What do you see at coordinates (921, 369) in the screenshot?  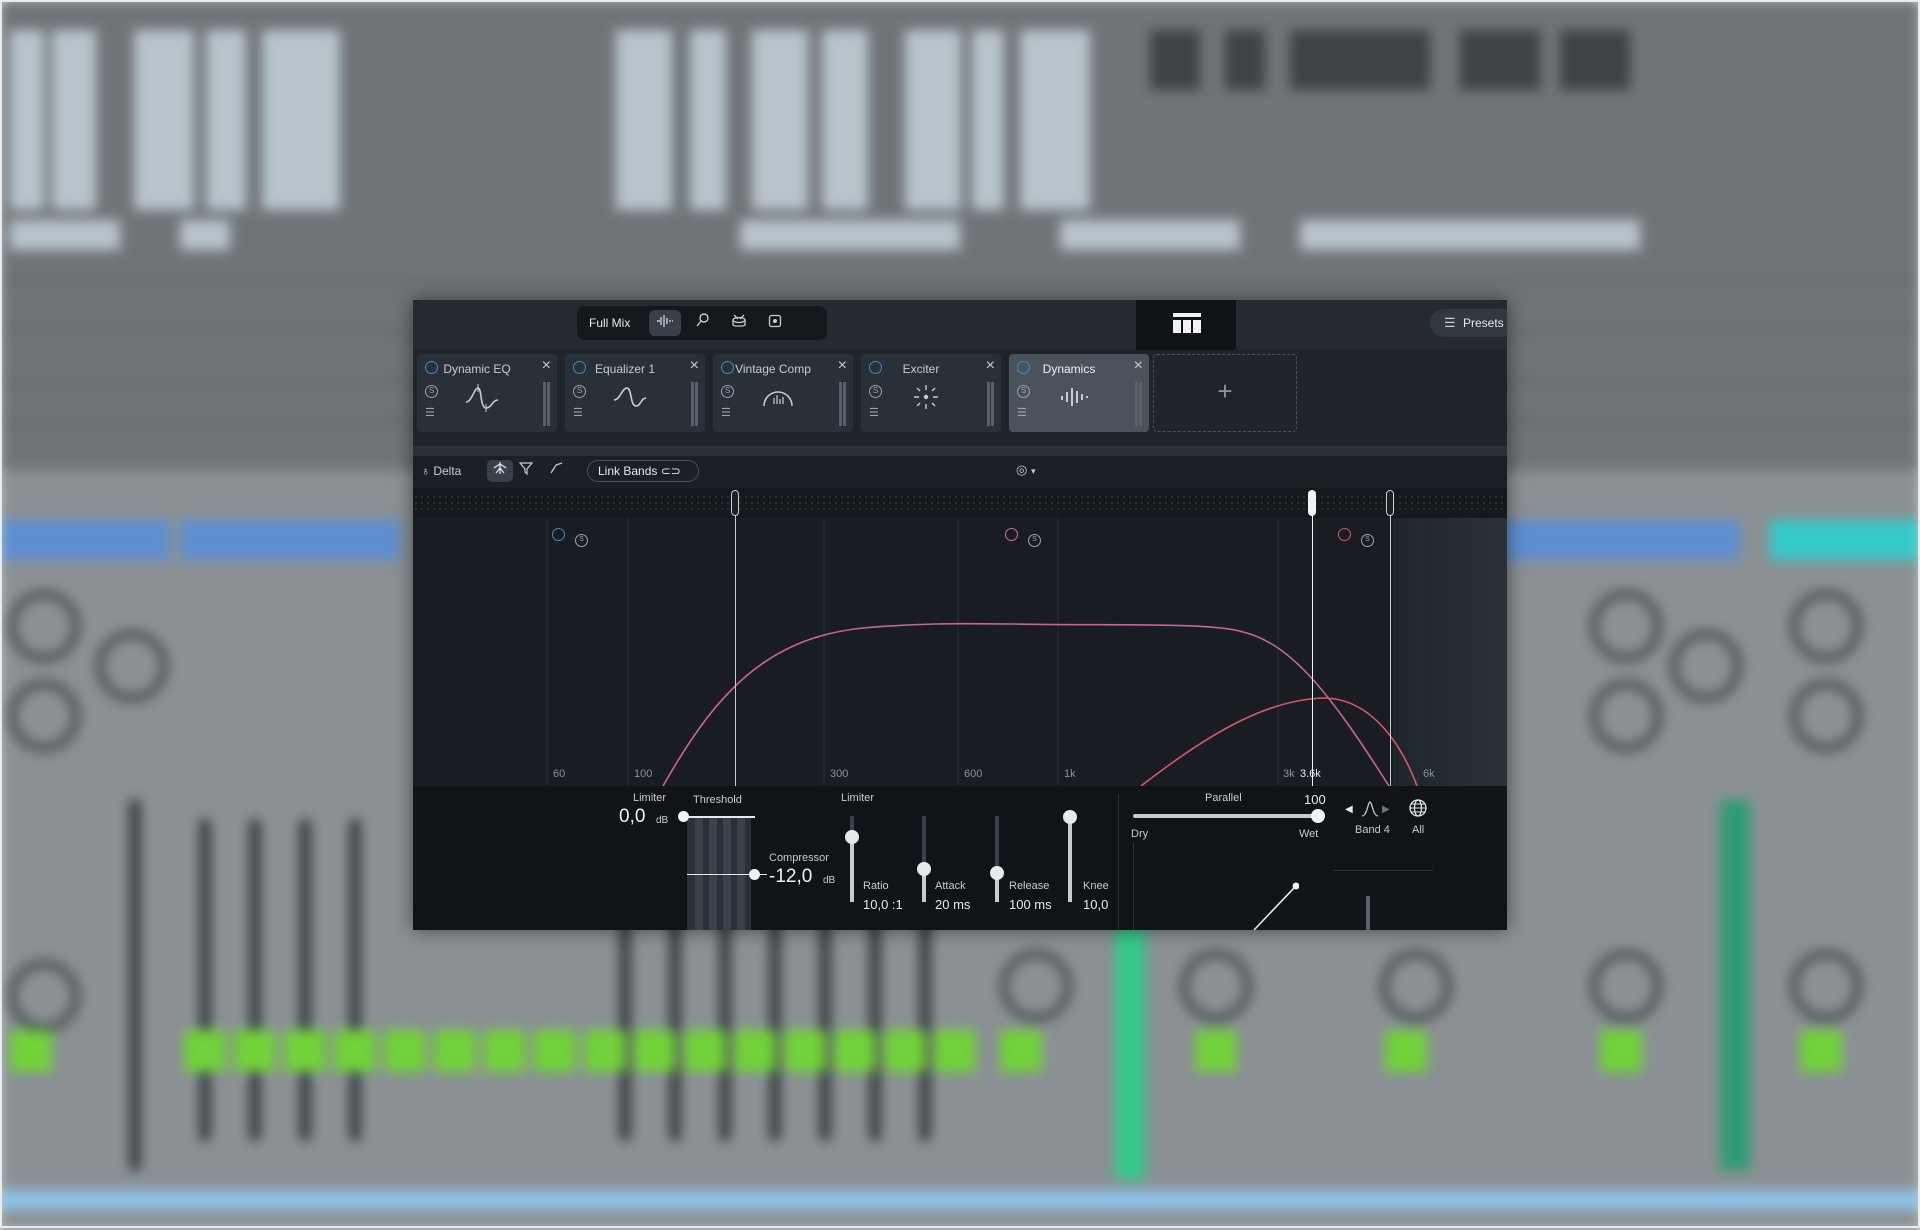 I see `module-name: Exciter` at bounding box center [921, 369].